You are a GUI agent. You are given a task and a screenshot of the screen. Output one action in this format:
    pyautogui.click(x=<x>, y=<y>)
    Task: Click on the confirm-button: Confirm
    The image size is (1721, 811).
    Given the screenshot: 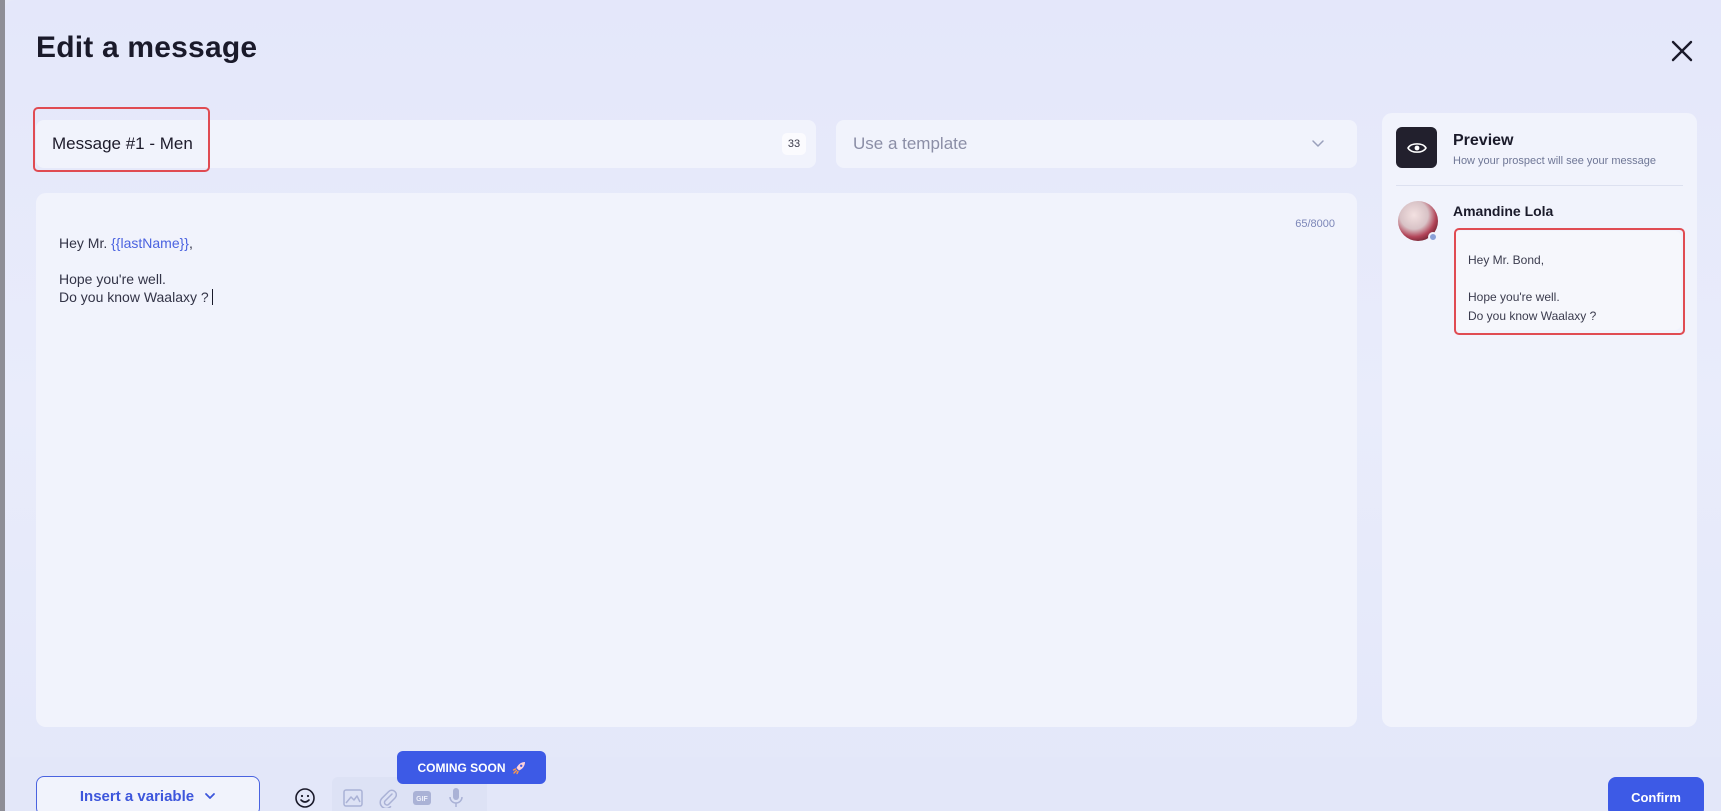 What is the action you would take?
    pyautogui.click(x=1656, y=794)
    